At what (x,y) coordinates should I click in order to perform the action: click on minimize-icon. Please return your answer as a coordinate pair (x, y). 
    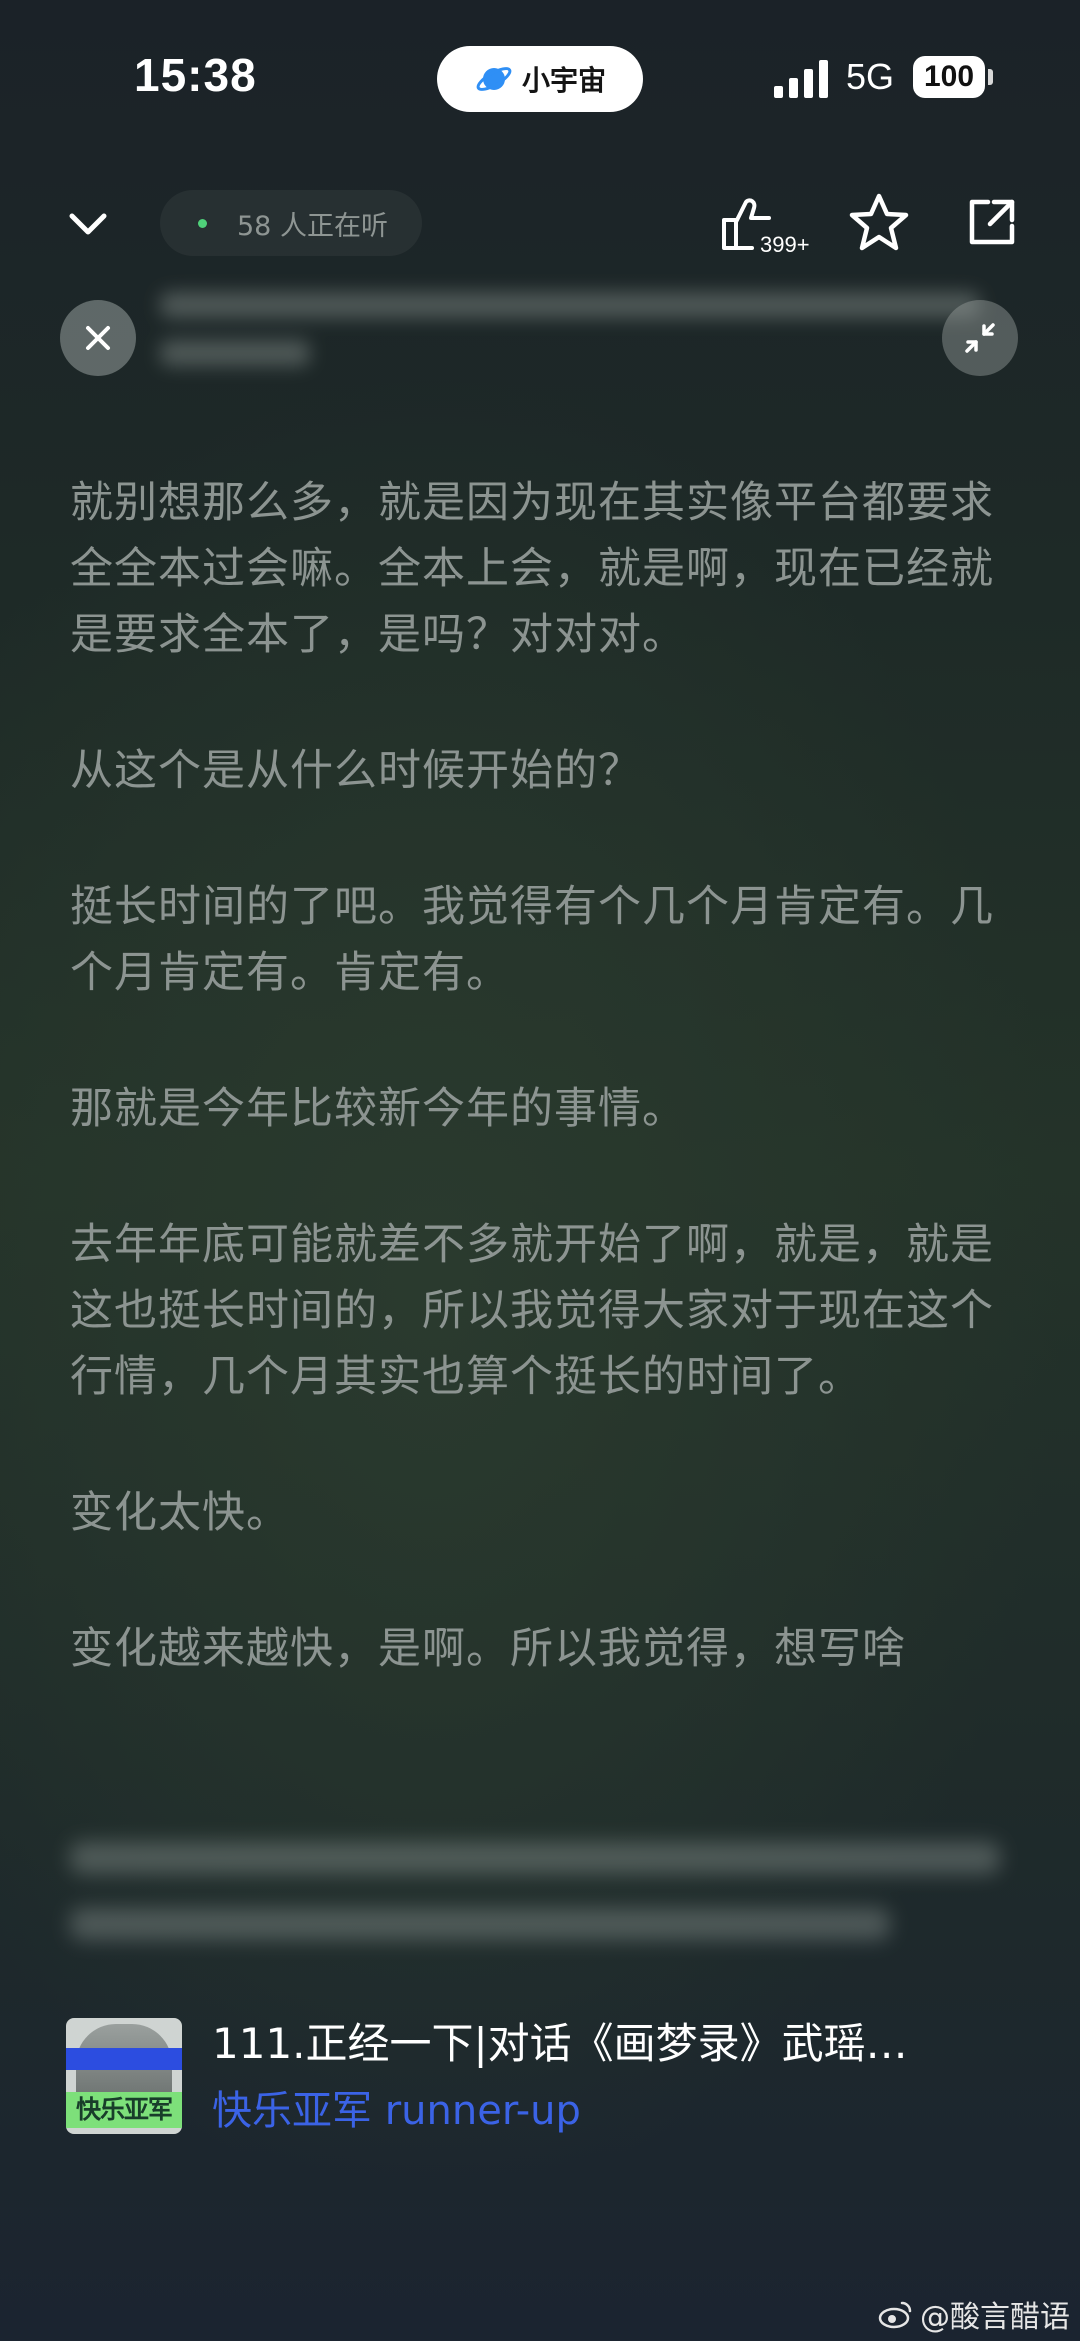
    Looking at the image, I should click on (980, 338).